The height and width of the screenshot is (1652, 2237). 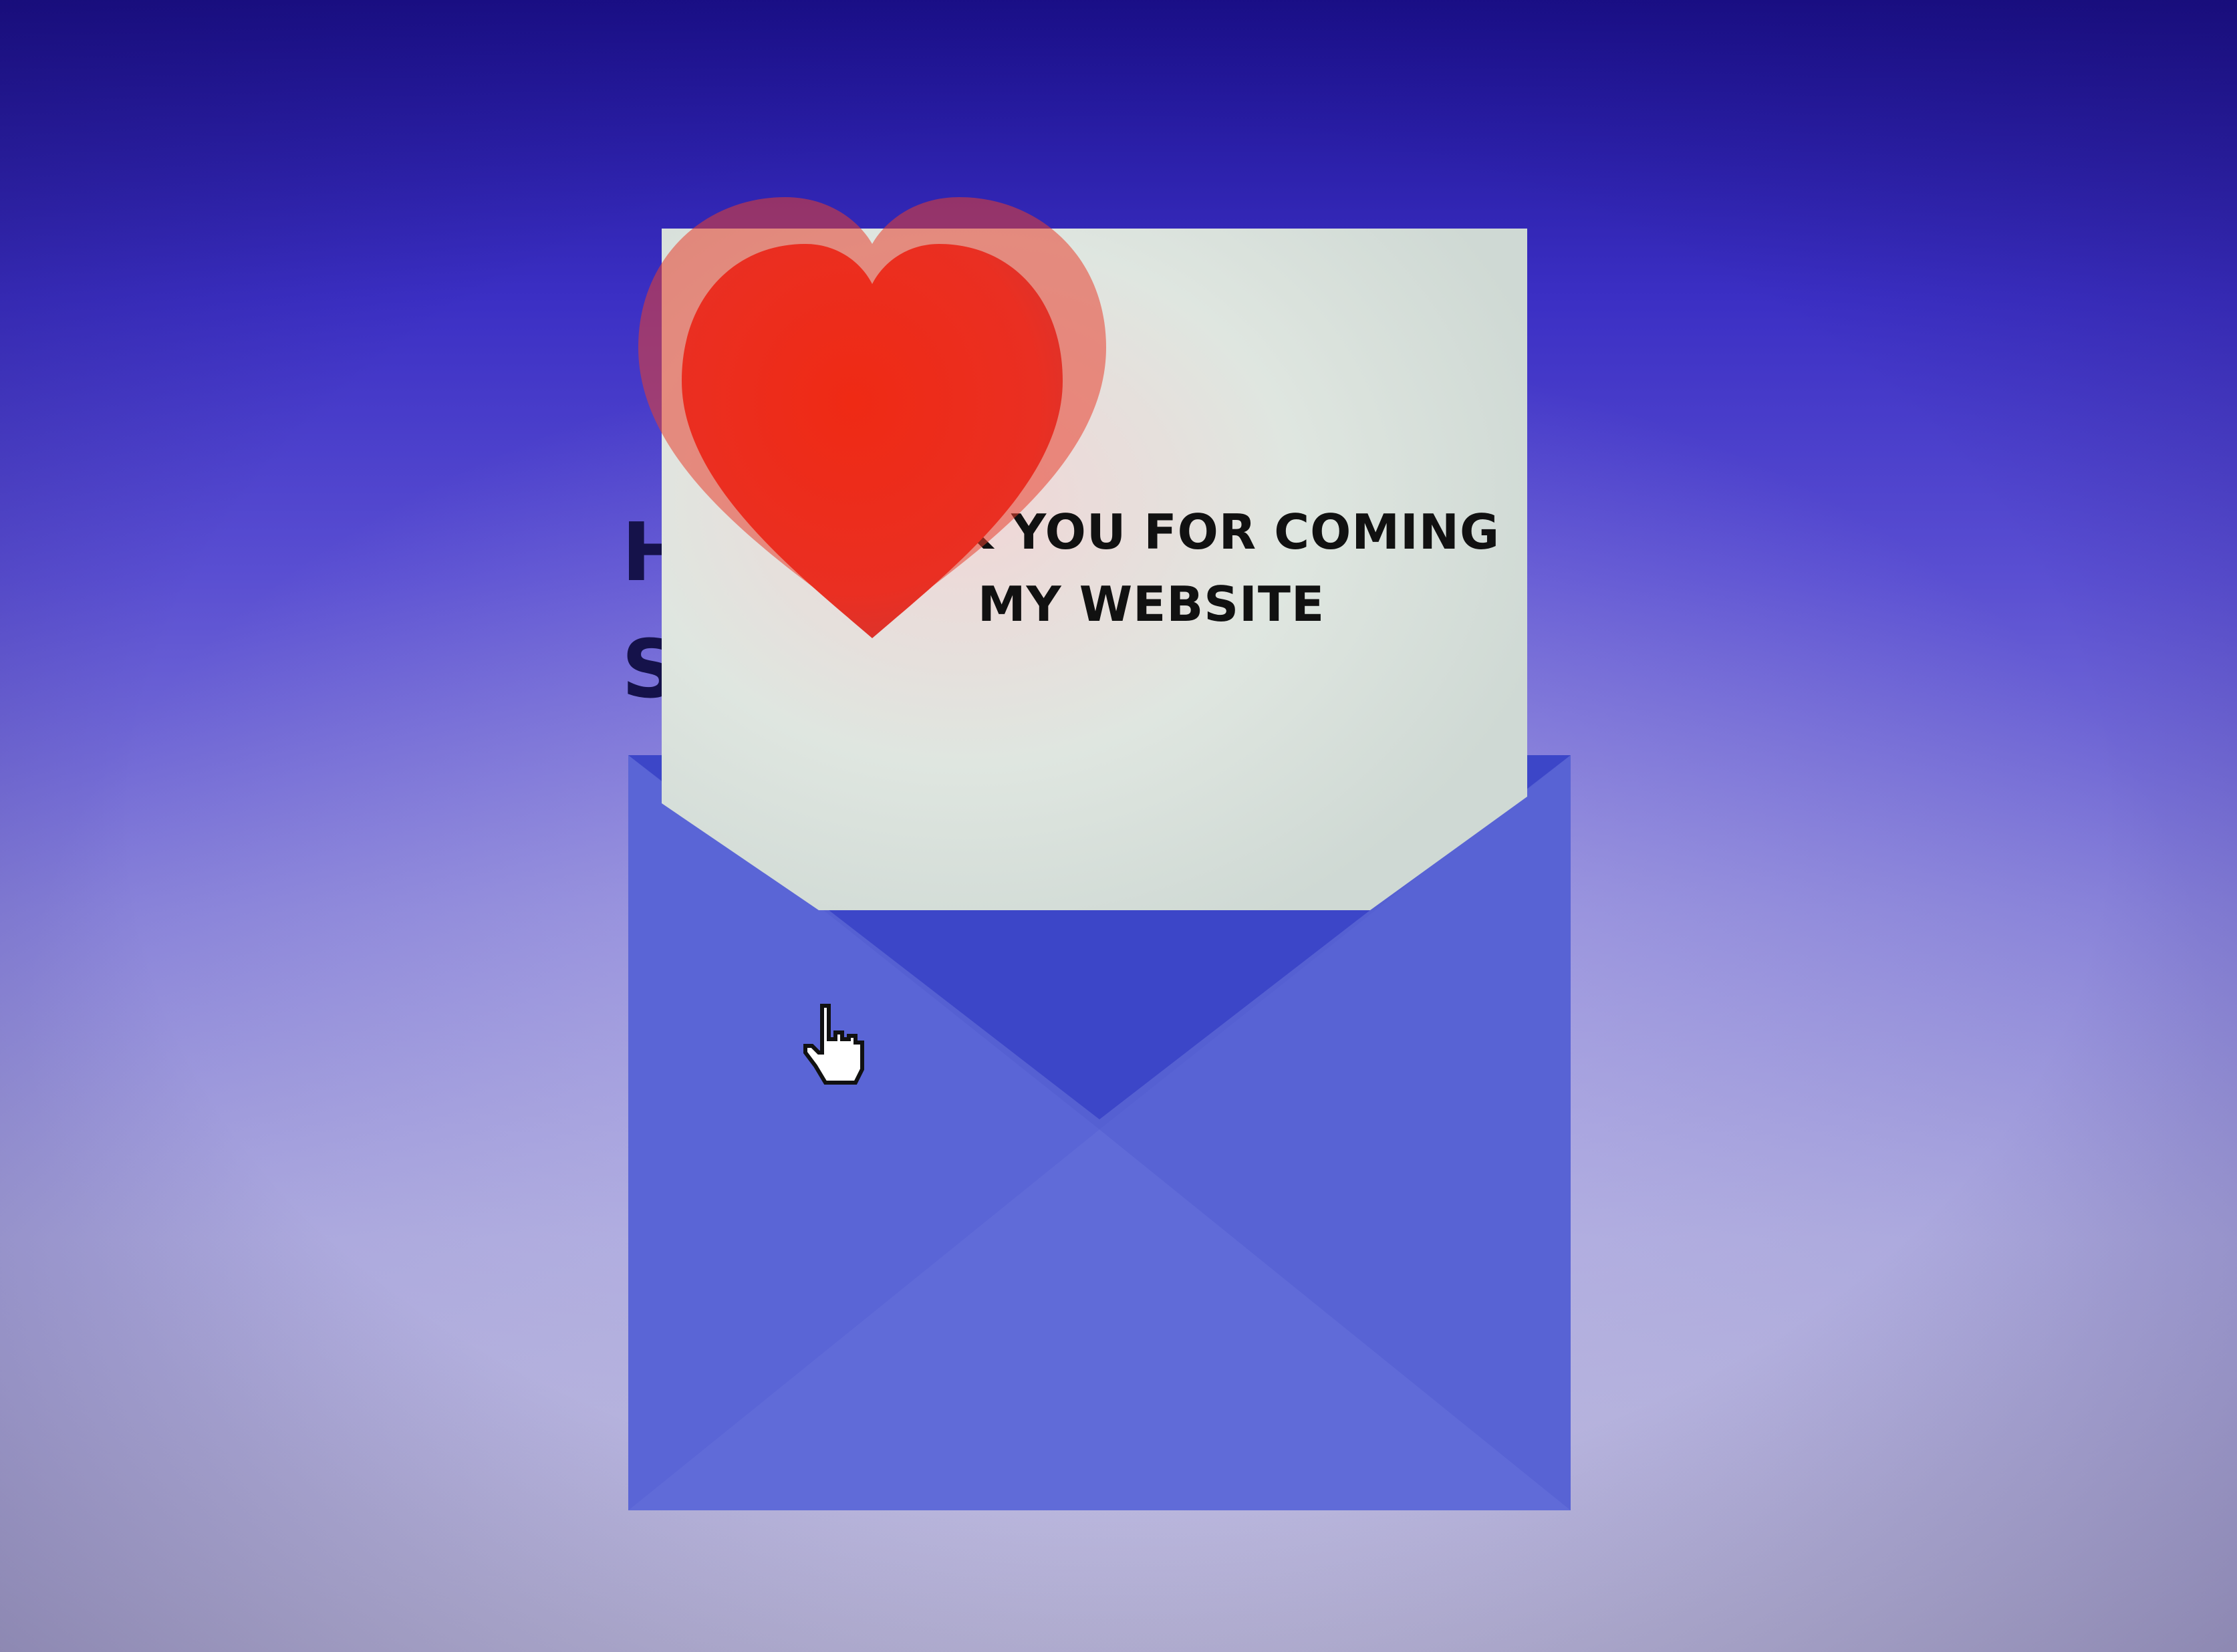 I want to click on hand-pointer-icon, so click(x=835, y=1047).